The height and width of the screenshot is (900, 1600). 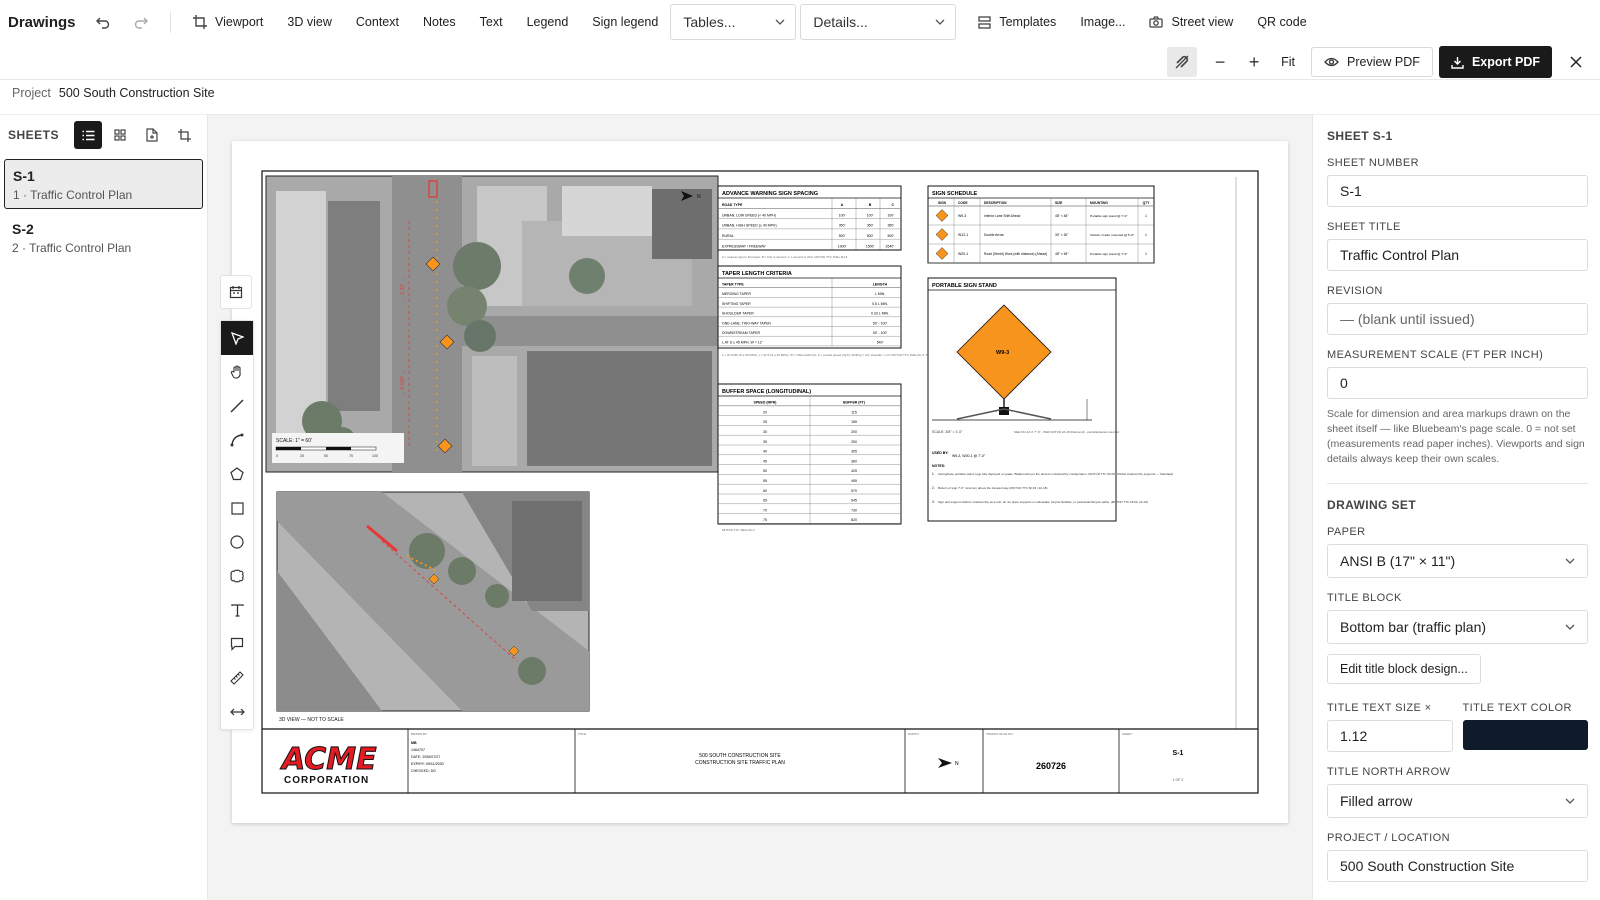 I want to click on dimension-tool, so click(x=237, y=712).